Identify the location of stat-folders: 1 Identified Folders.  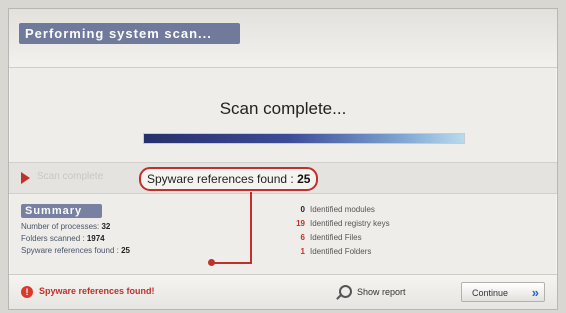
(340, 251).